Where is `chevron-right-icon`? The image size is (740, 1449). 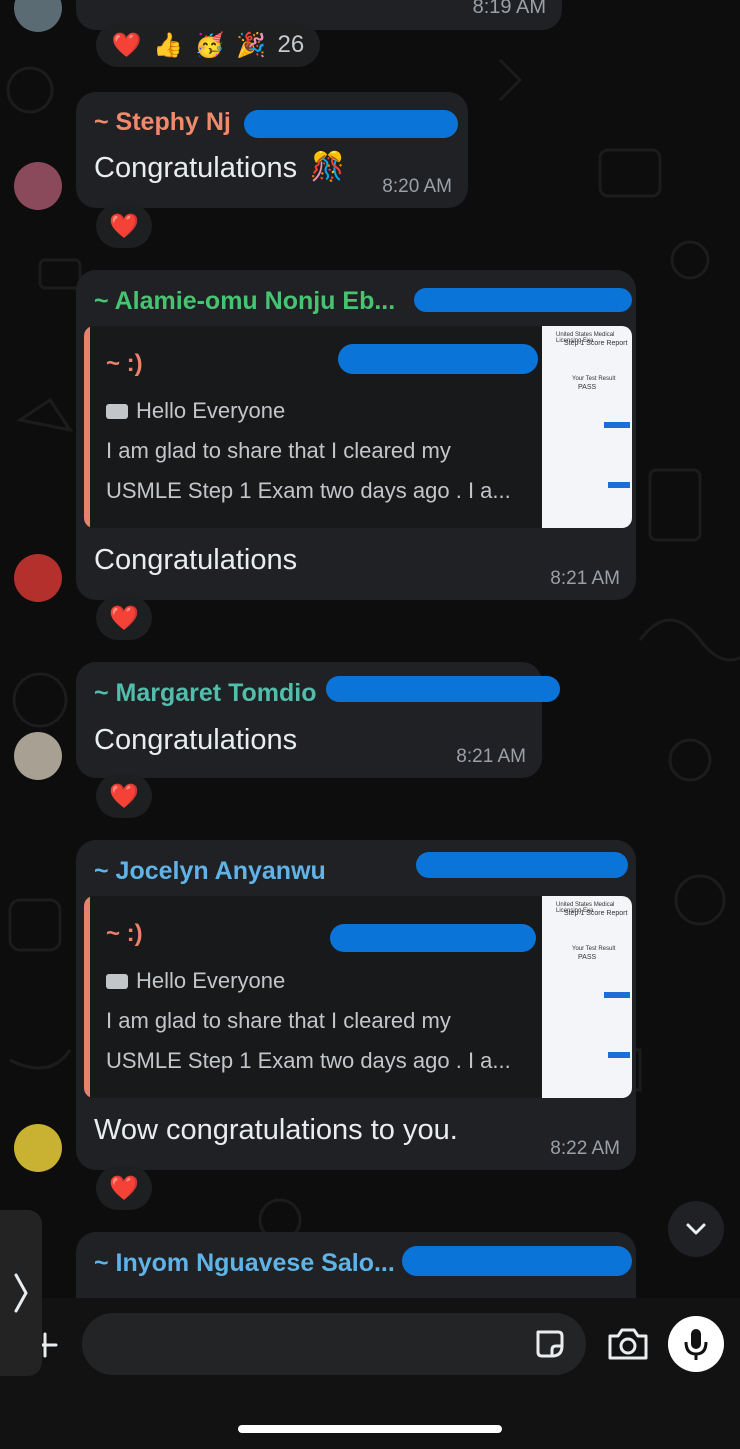
chevron-right-icon is located at coordinates (21, 1293).